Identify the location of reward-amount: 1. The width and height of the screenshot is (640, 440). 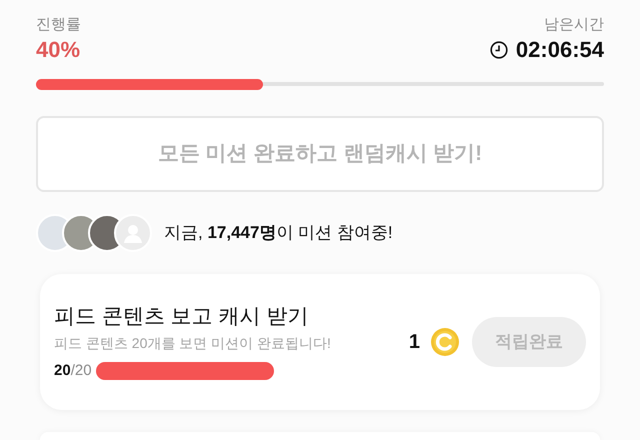
(414, 342).